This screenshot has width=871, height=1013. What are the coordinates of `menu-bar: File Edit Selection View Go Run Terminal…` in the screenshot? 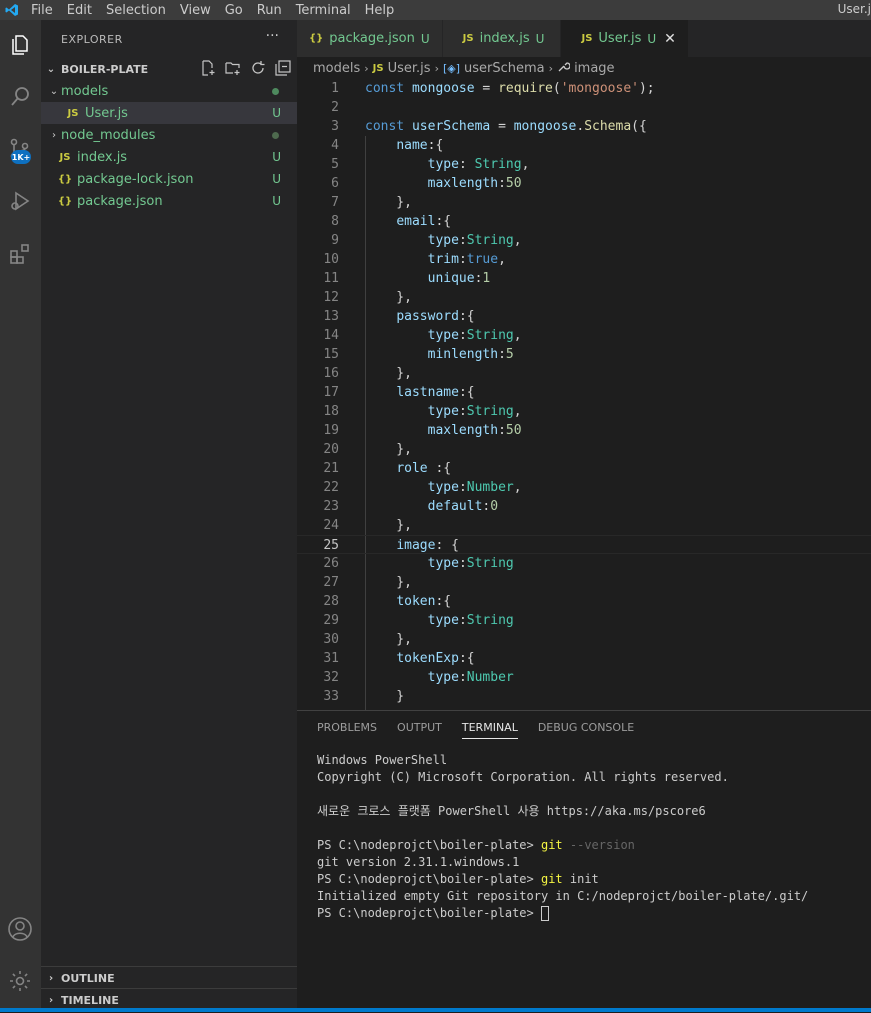 It's located at (435, 10).